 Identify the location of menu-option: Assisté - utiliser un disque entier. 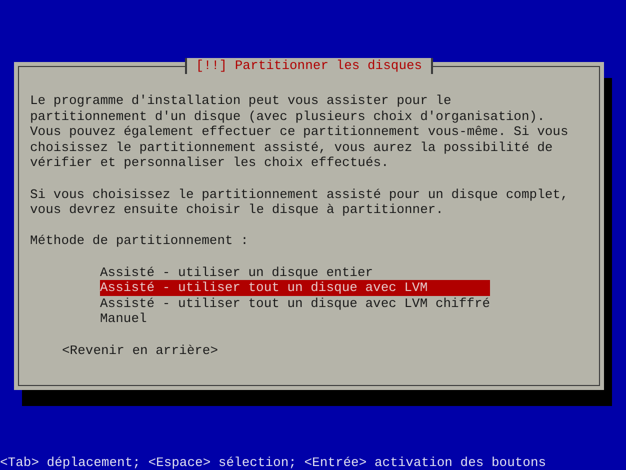
(295, 272).